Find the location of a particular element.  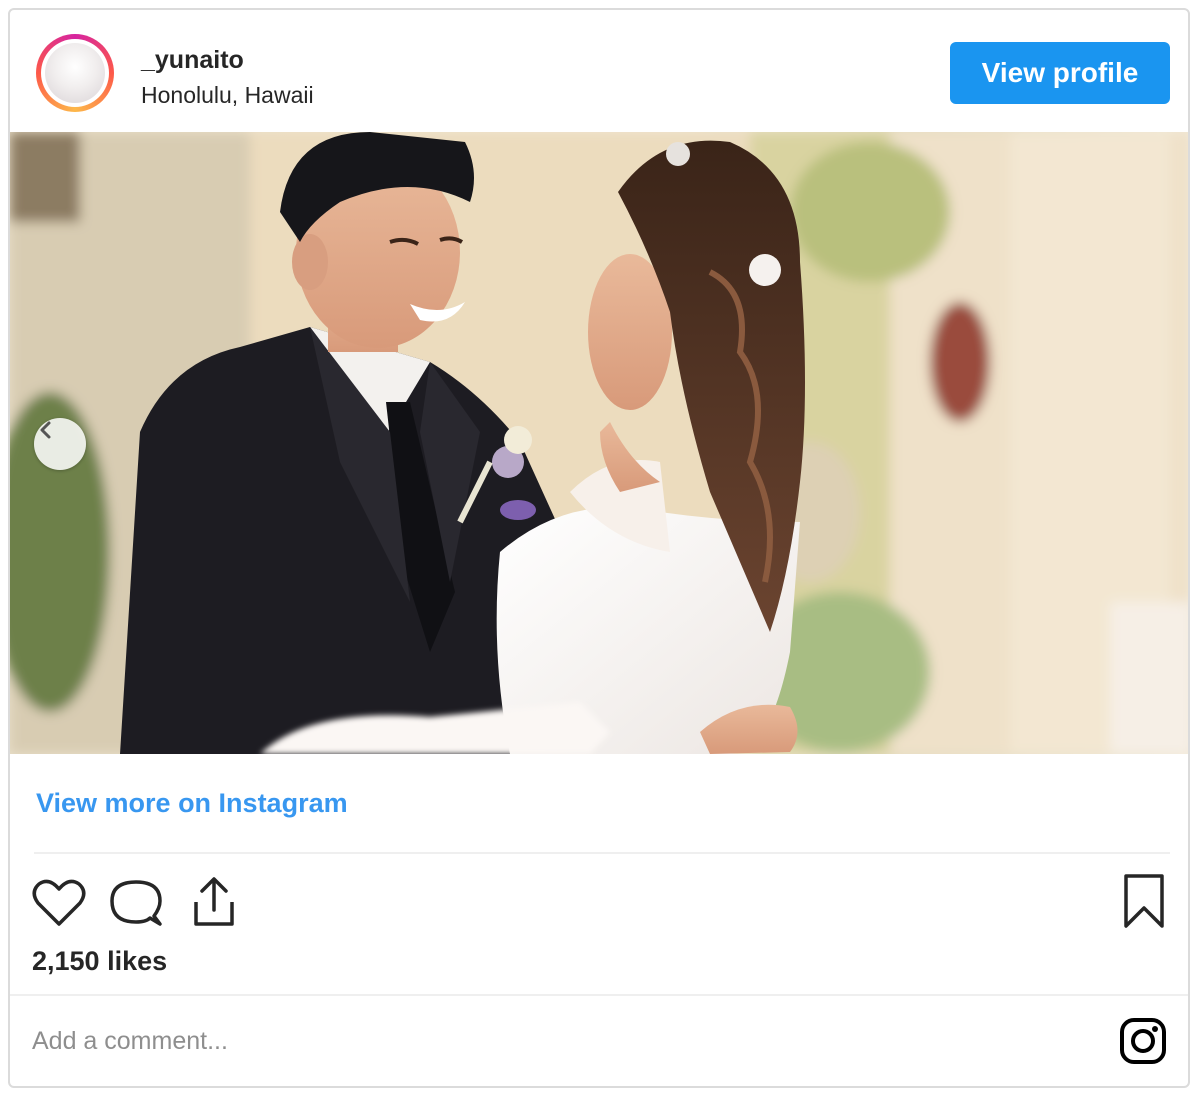

avatar is located at coordinates (75, 73).